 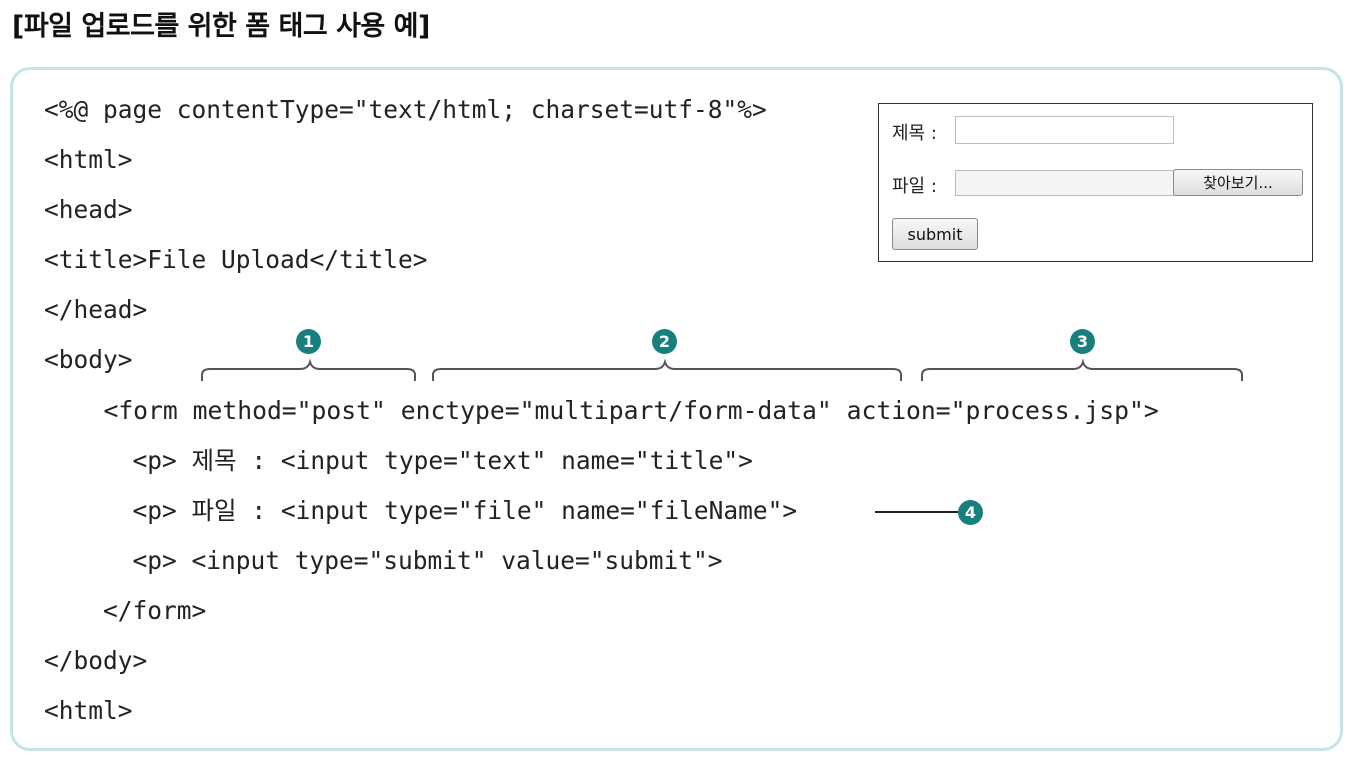 I want to click on bracket-action, so click(x=1082, y=369).